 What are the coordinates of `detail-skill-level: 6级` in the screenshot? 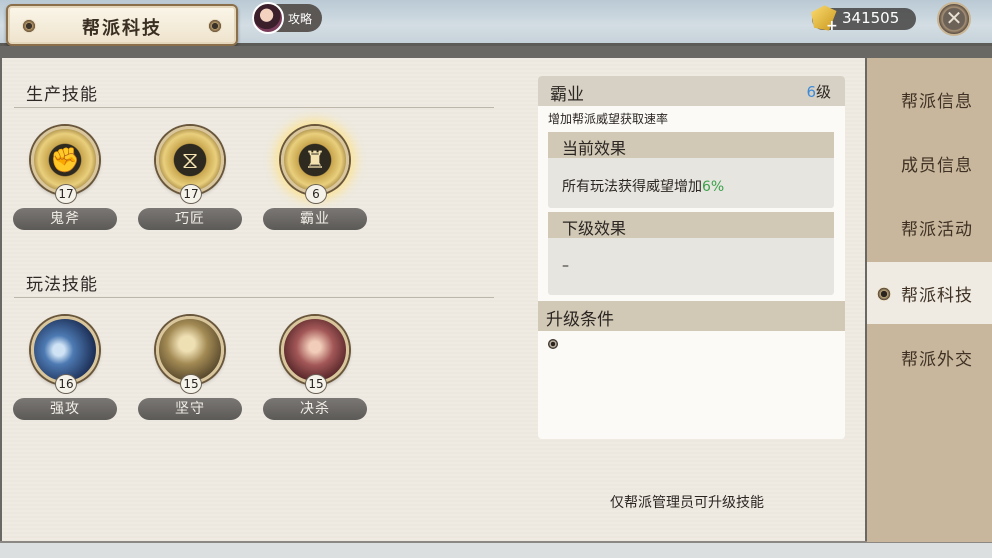 It's located at (818, 91).